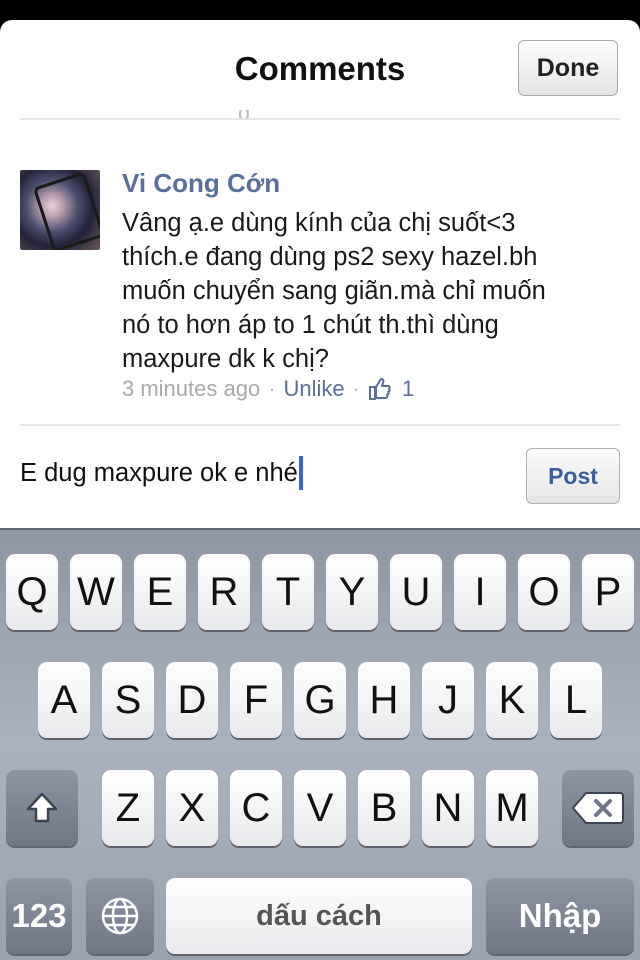 This screenshot has width=640, height=960. I want to click on key-j: J, so click(448, 700).